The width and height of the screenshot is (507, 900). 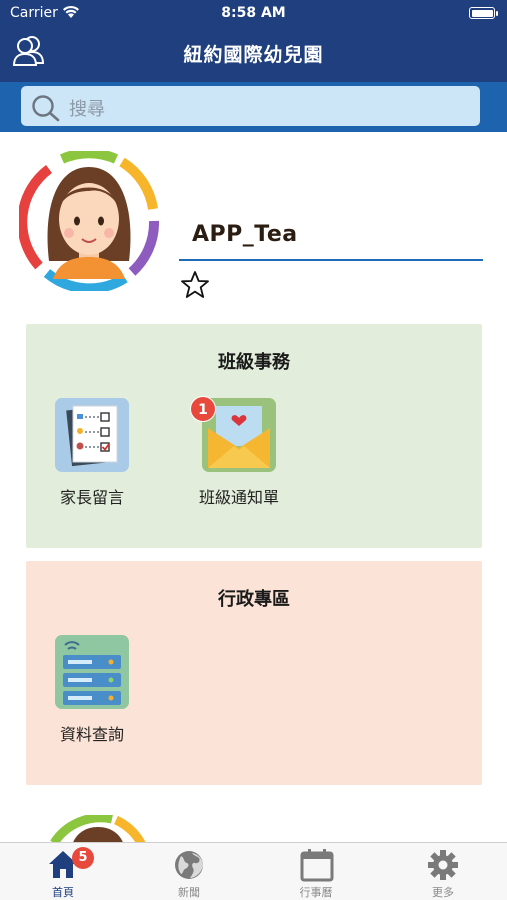 I want to click on gear-icon, so click(x=443, y=865).